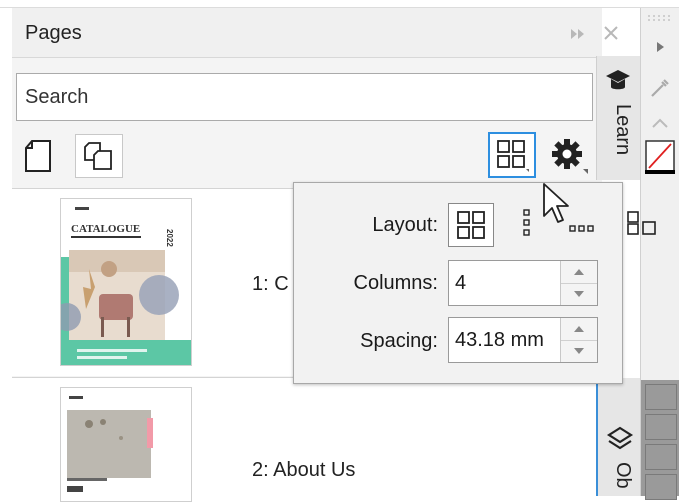 Image resolution: width=679 pixels, height=502 pixels. Describe the element at coordinates (270, 284) in the screenshot. I see `page-label-1: 1: C` at that location.